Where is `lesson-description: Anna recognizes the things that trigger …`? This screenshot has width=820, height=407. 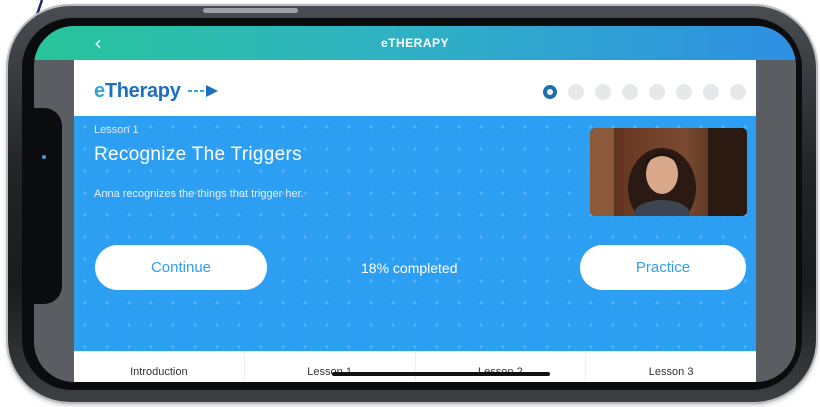 lesson-description: Anna recognizes the things that trigger … is located at coordinates (199, 194).